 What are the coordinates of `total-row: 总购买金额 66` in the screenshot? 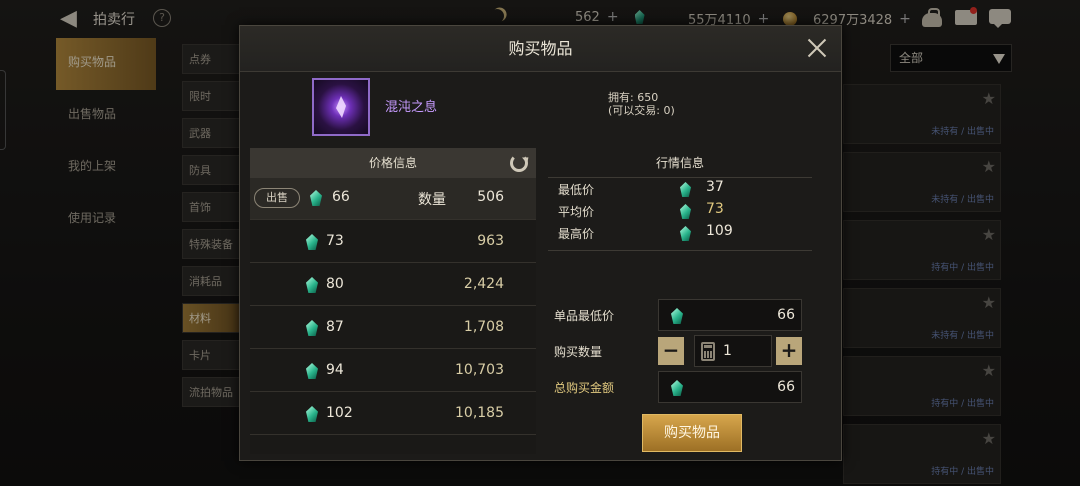 It's located at (680, 387).